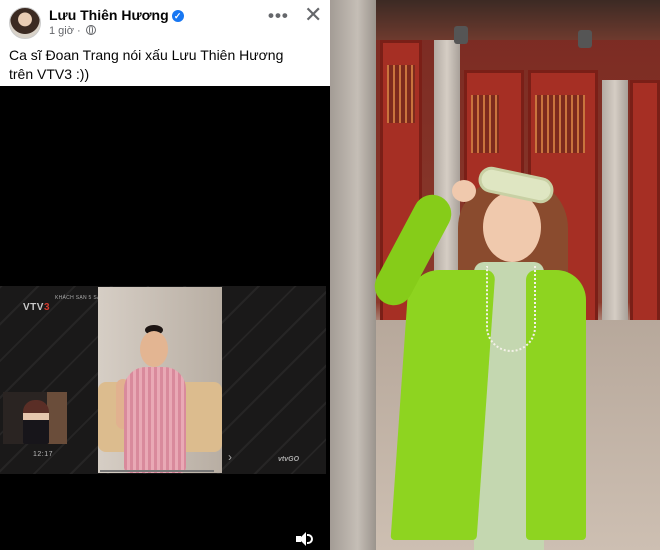 The width and height of the screenshot is (660, 550). I want to click on main-camera, so click(160, 380).